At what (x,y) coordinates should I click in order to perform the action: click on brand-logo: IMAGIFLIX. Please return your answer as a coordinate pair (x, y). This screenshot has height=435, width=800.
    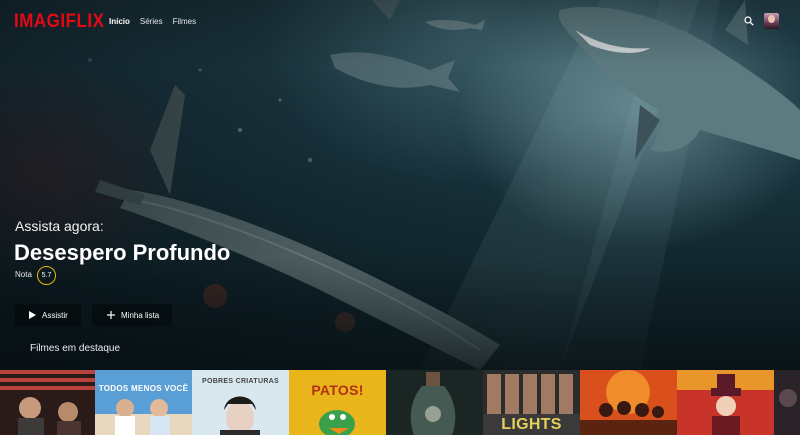
    Looking at the image, I should click on (59, 21).